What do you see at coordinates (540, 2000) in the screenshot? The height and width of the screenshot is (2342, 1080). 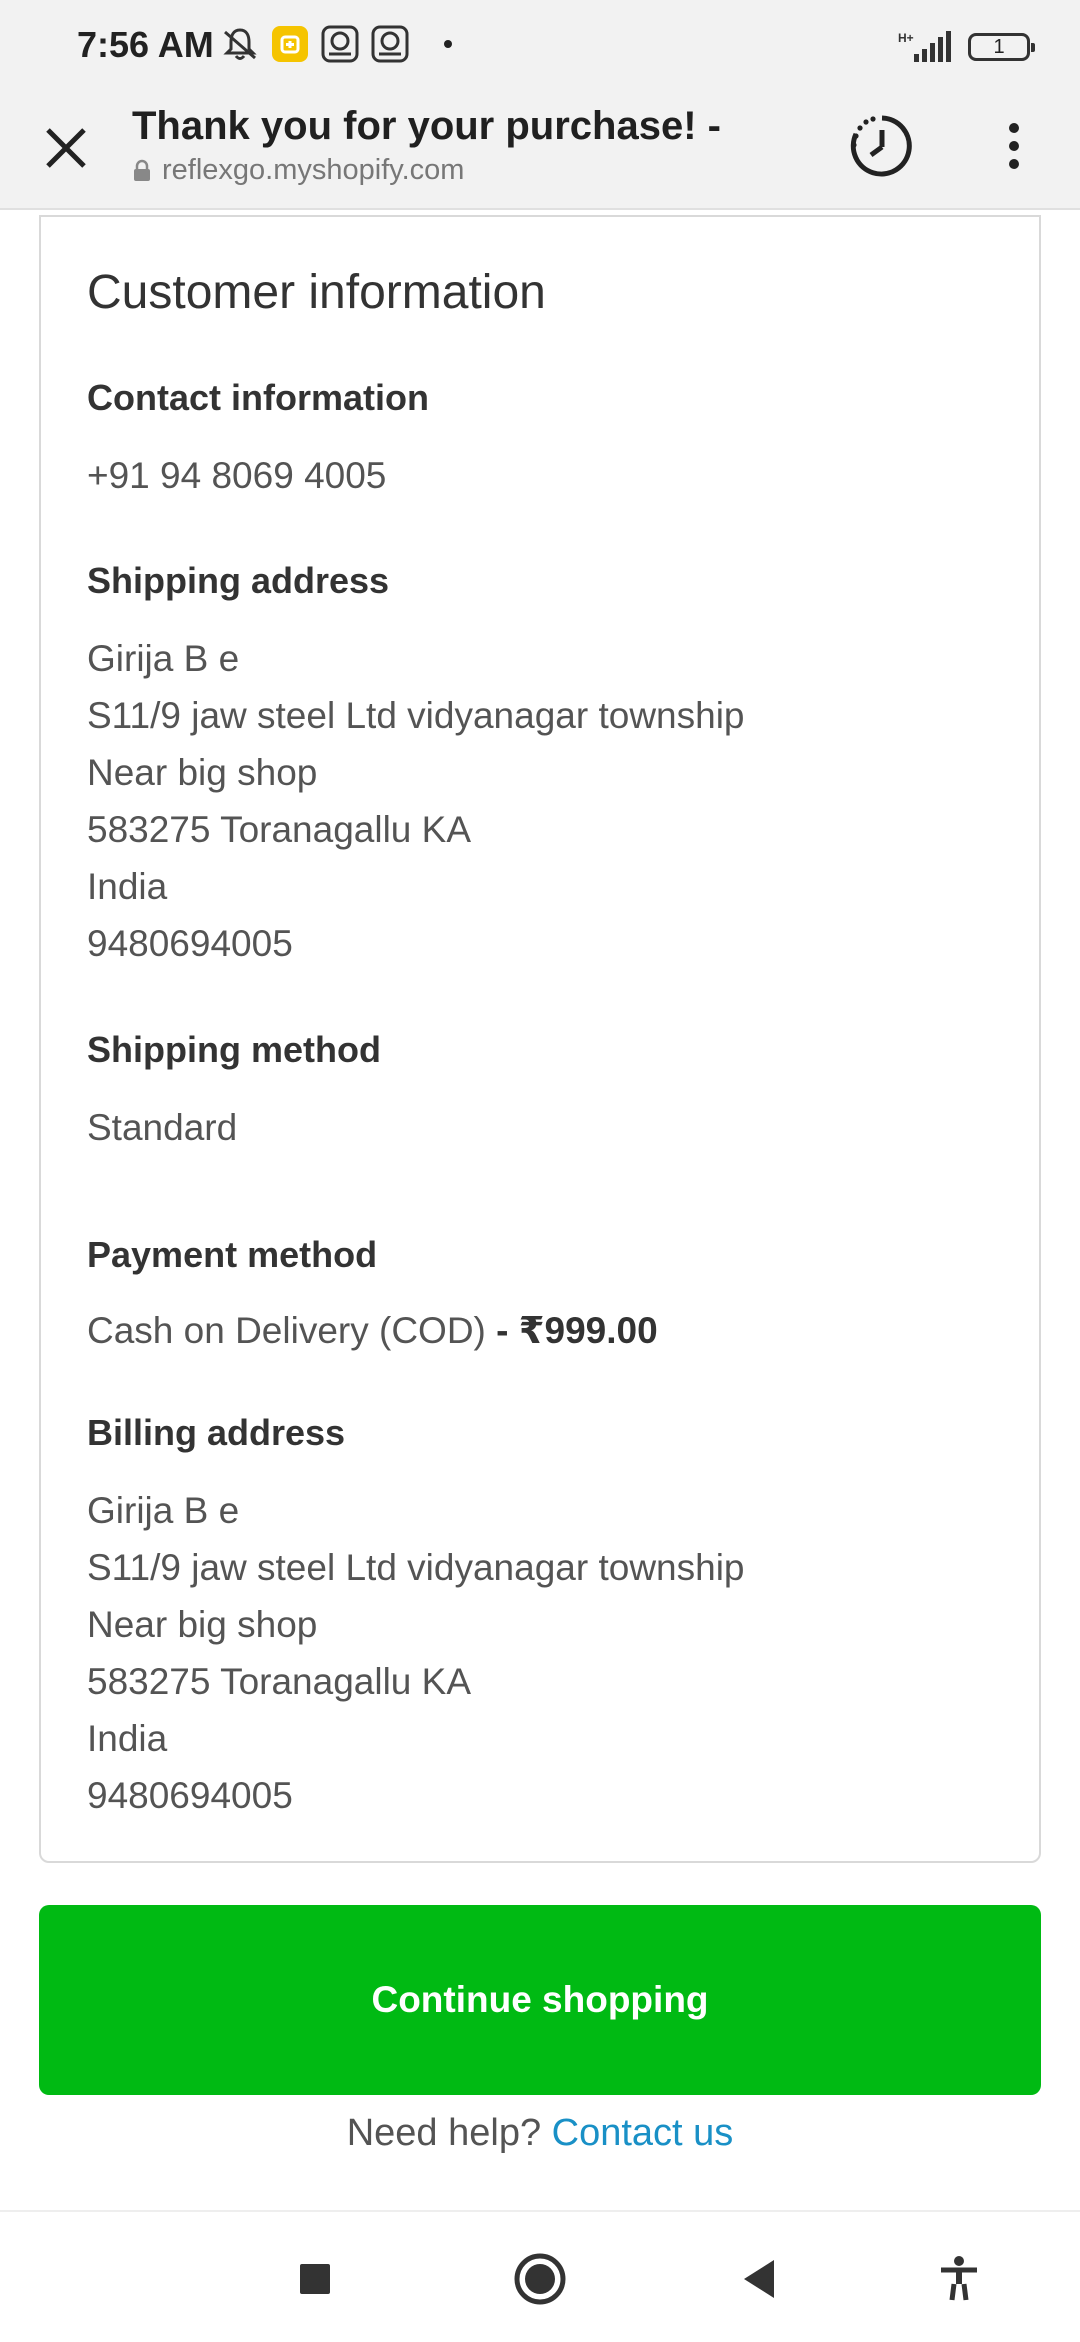 I see `continue-shopping-button: Continue shopping` at bounding box center [540, 2000].